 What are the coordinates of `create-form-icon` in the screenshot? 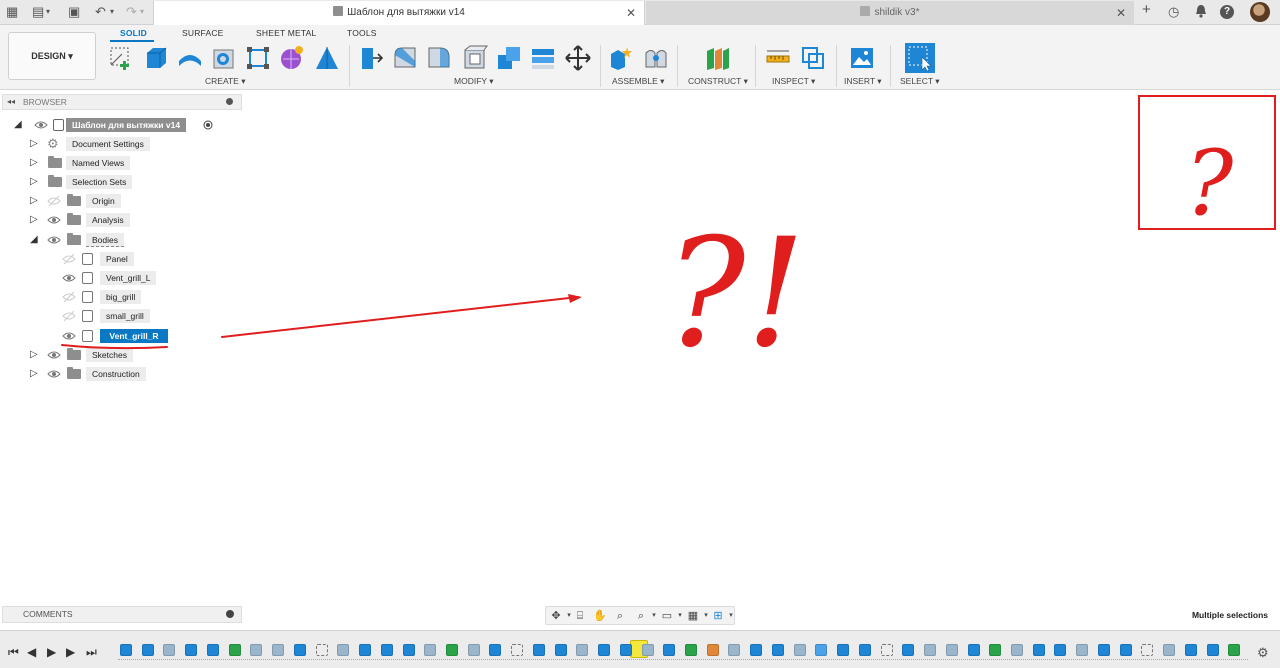 It's located at (292, 58).